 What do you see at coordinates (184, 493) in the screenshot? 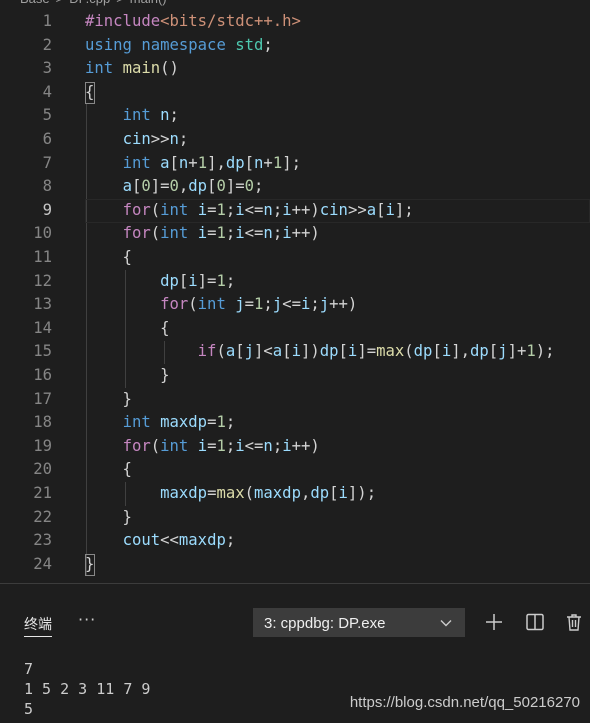
I see `code-token: maxdp` at bounding box center [184, 493].